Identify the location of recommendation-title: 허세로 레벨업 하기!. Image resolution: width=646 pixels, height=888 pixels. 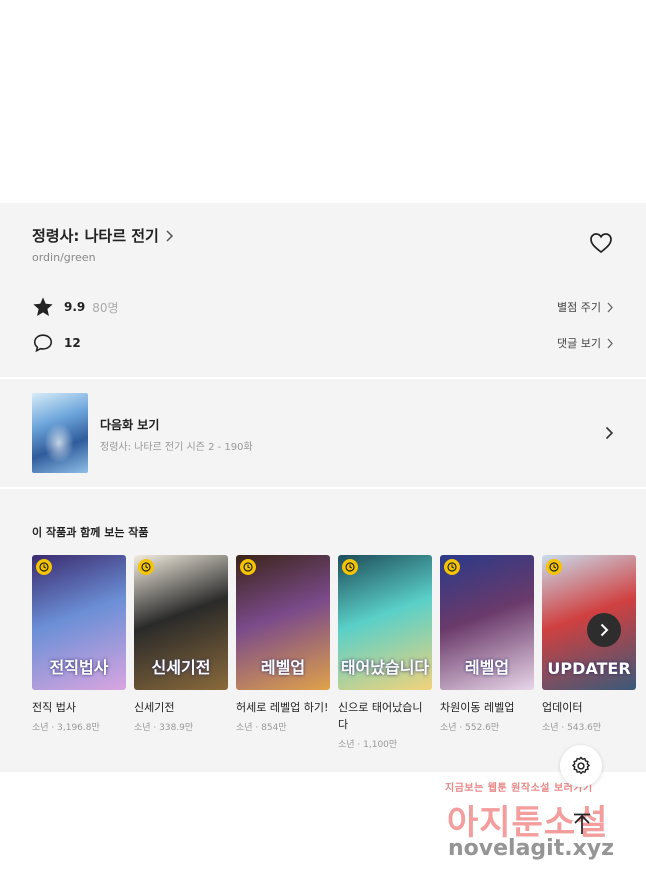
(282, 707).